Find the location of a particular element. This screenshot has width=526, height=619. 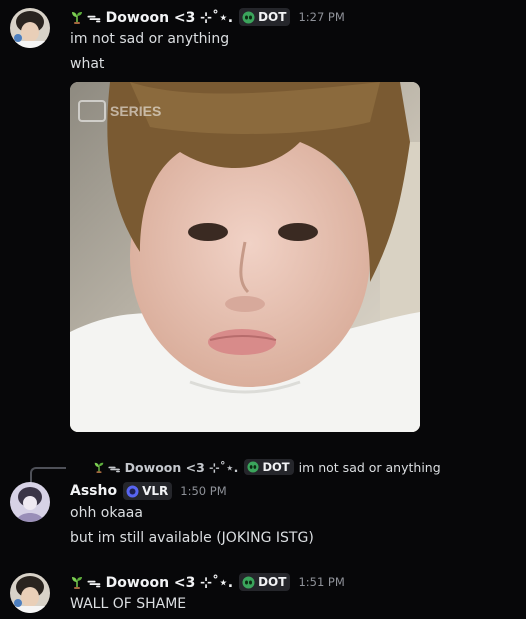

message-header: ᯓ Dowoon <3 ⊹˚⋆. DOT 1:51 PM is located at coordinates (207, 582).